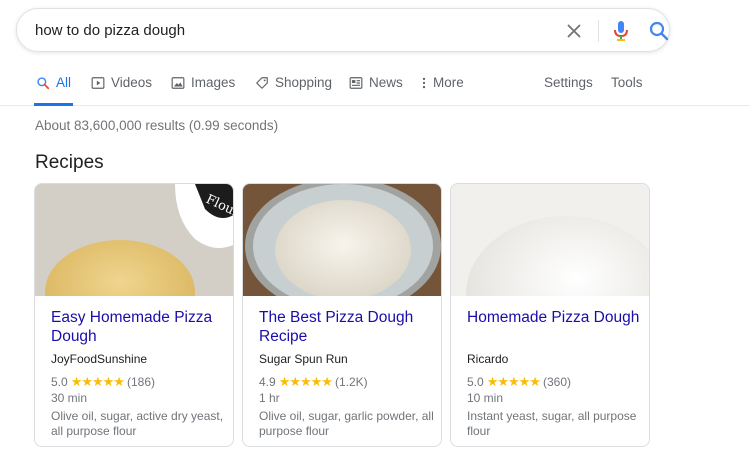  What do you see at coordinates (69, 398) in the screenshot?
I see `recipe-time: 30 min` at bounding box center [69, 398].